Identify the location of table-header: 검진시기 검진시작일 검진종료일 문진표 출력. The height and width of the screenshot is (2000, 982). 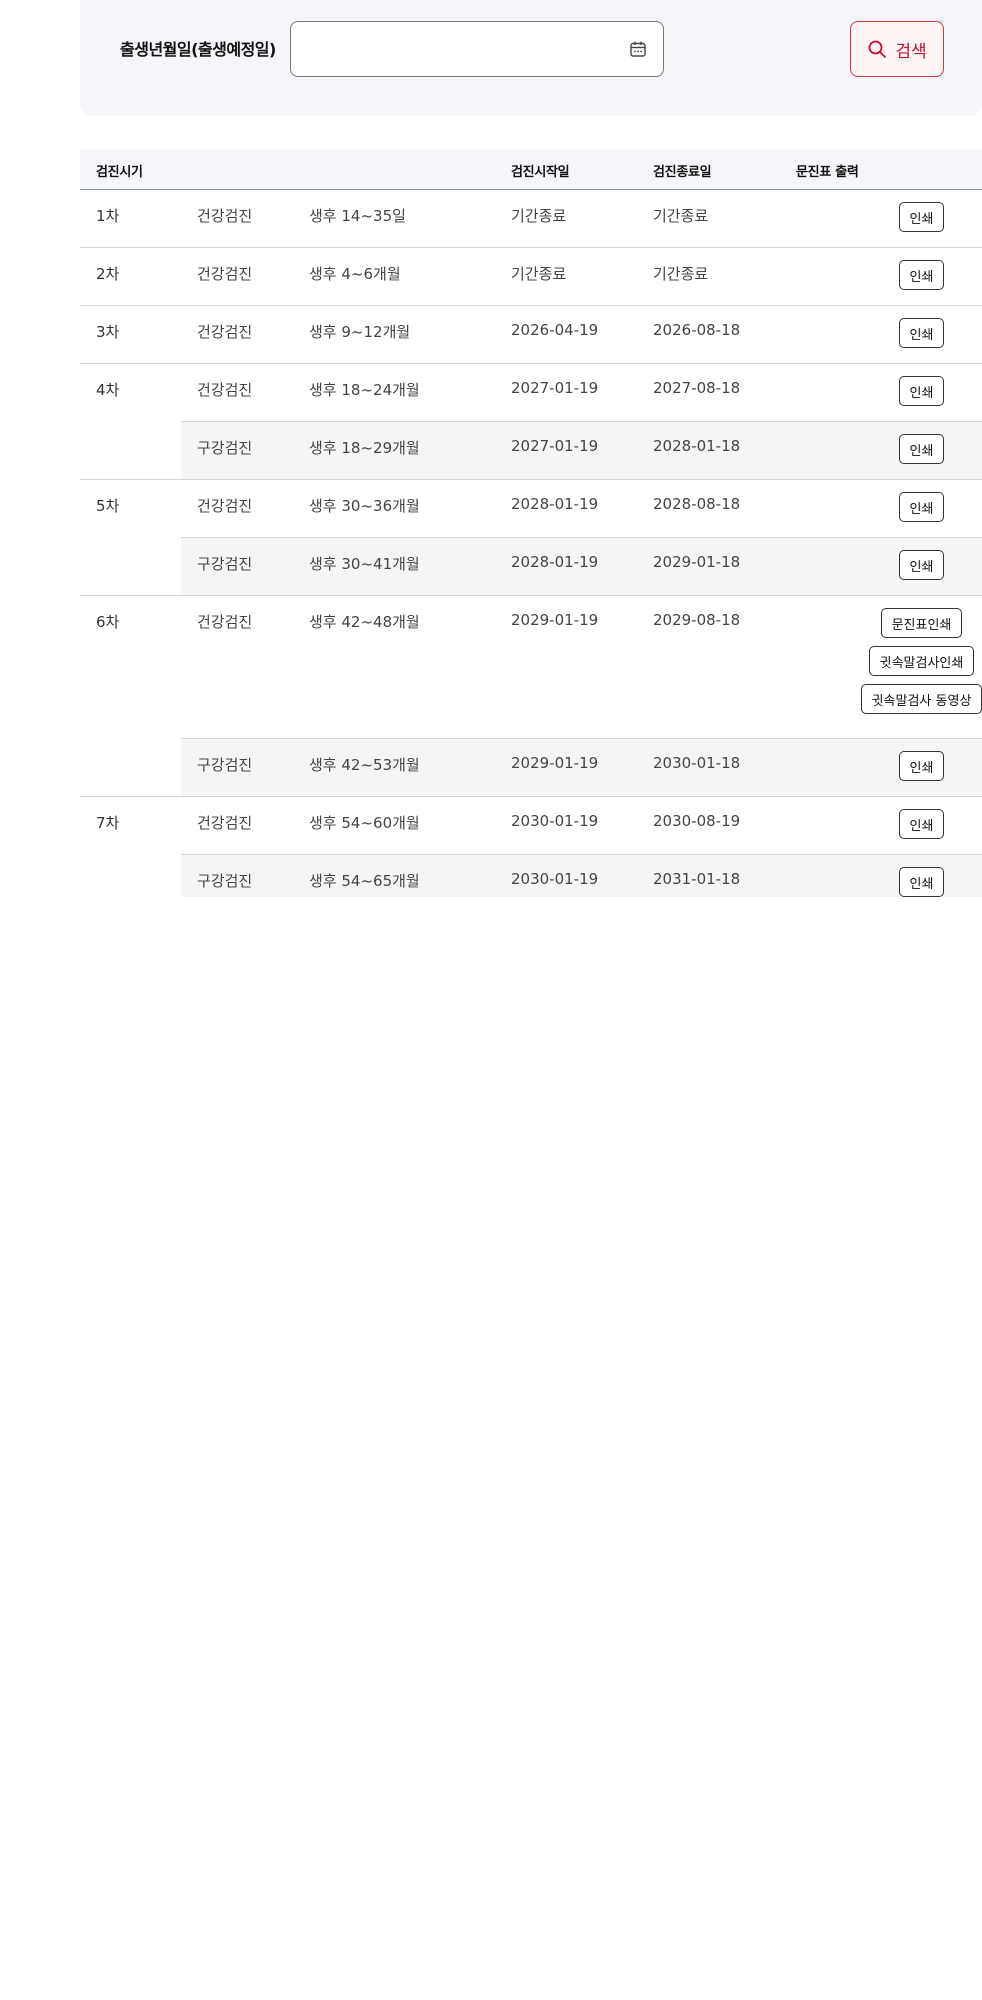
(531, 169).